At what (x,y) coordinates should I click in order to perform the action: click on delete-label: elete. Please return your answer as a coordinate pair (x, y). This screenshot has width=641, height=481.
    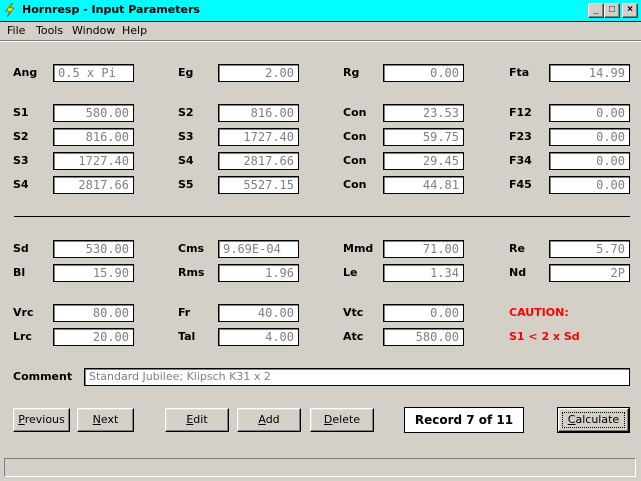
    Looking at the image, I should click on (346, 419).